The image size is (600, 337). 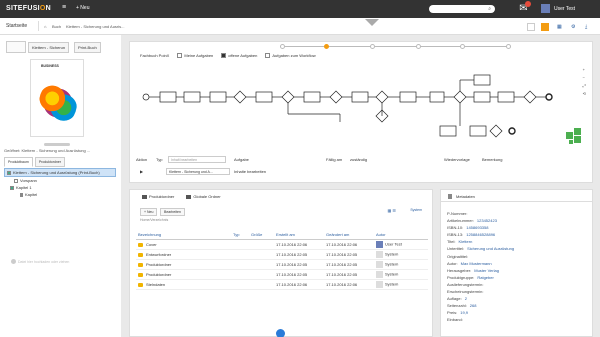 What do you see at coordinates (195, 56) in the screenshot?
I see `filter-my-tasks: Meine Aufgaben` at bounding box center [195, 56].